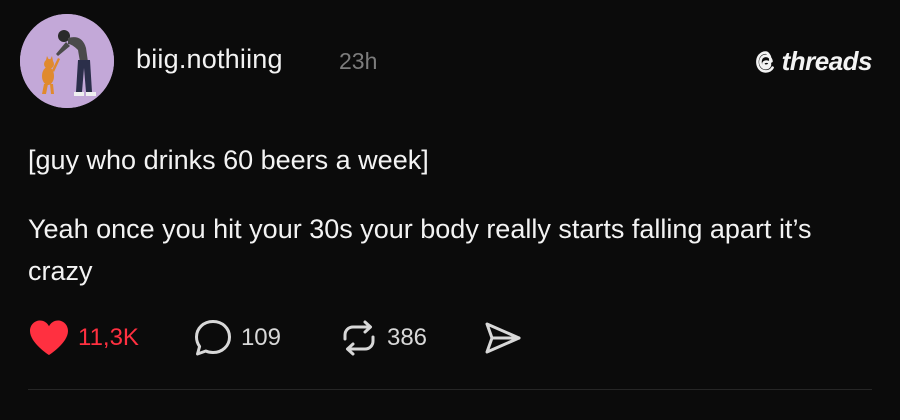 The height and width of the screenshot is (420, 900). What do you see at coordinates (260, 337) in the screenshot?
I see `reply-count: 109` at bounding box center [260, 337].